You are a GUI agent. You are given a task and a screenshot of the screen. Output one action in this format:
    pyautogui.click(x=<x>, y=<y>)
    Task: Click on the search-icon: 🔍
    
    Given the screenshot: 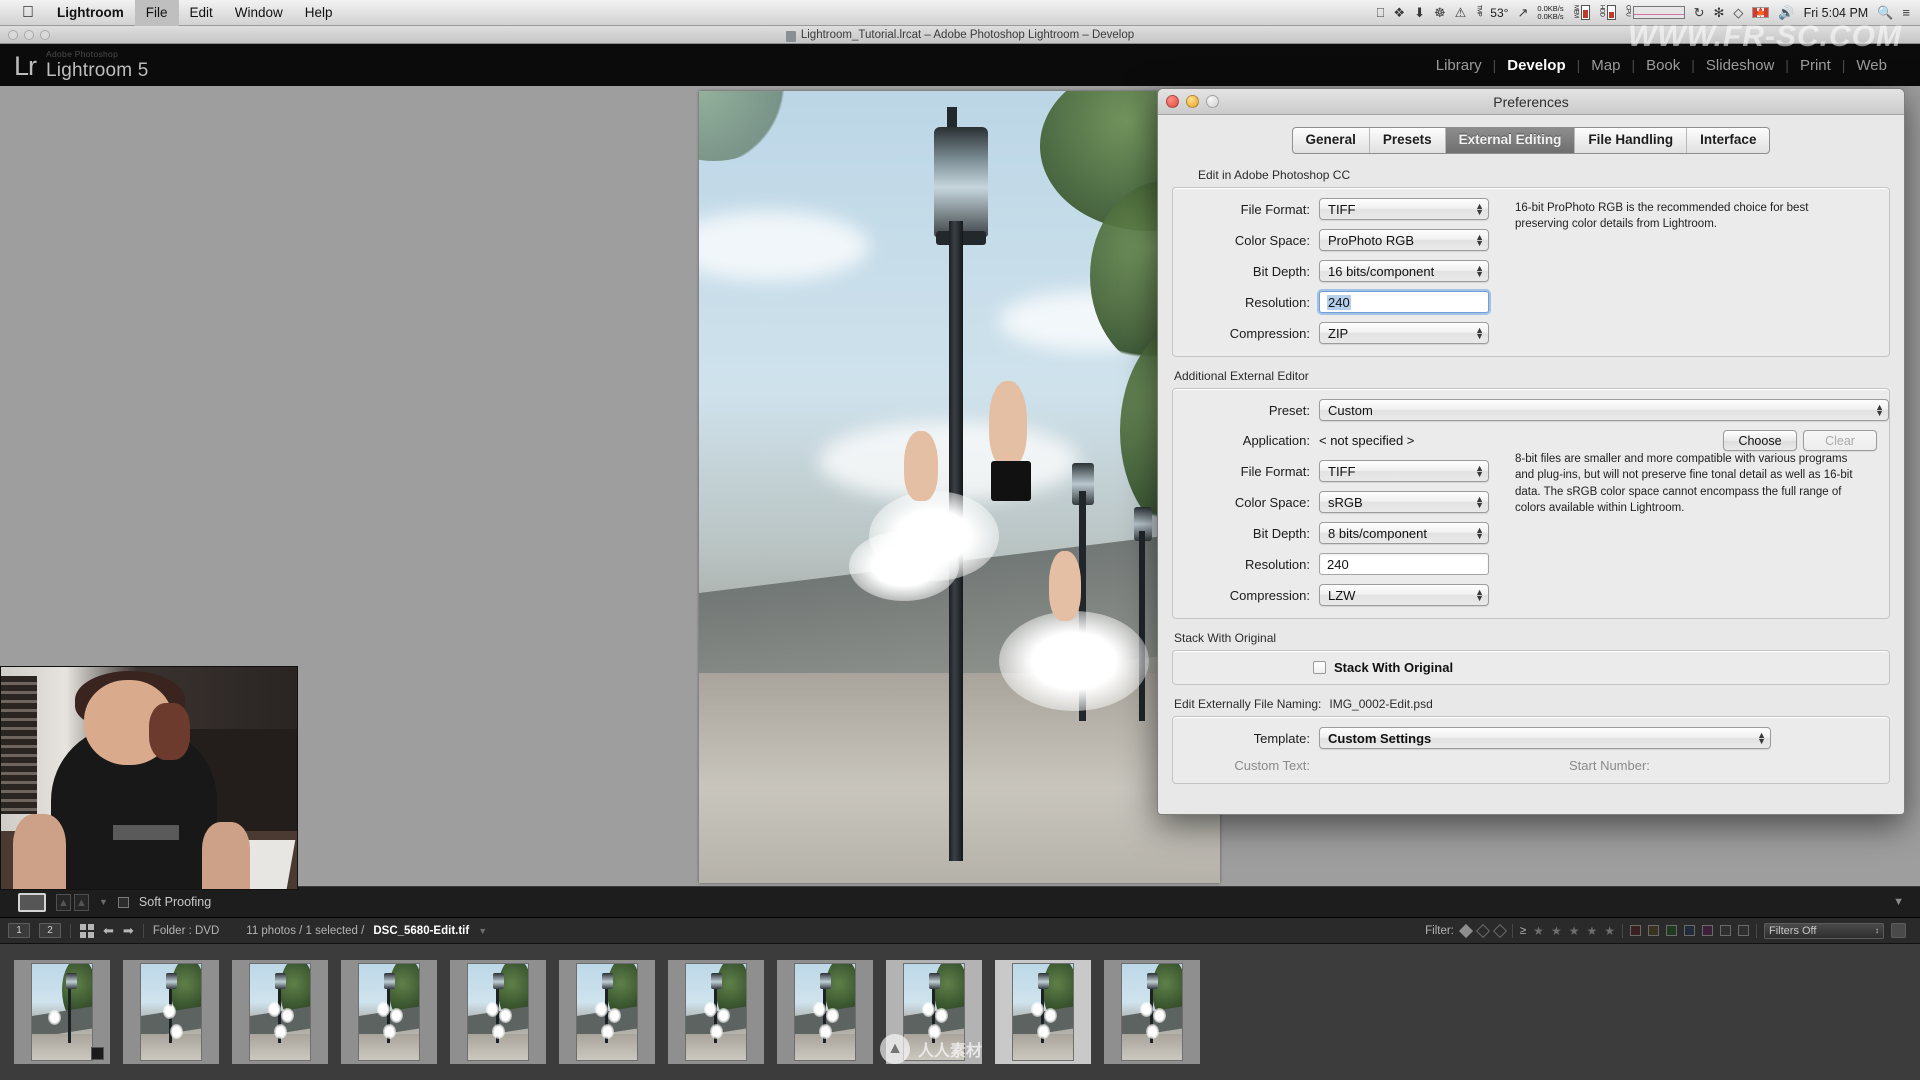 What is the action you would take?
    pyautogui.click(x=1885, y=12)
    